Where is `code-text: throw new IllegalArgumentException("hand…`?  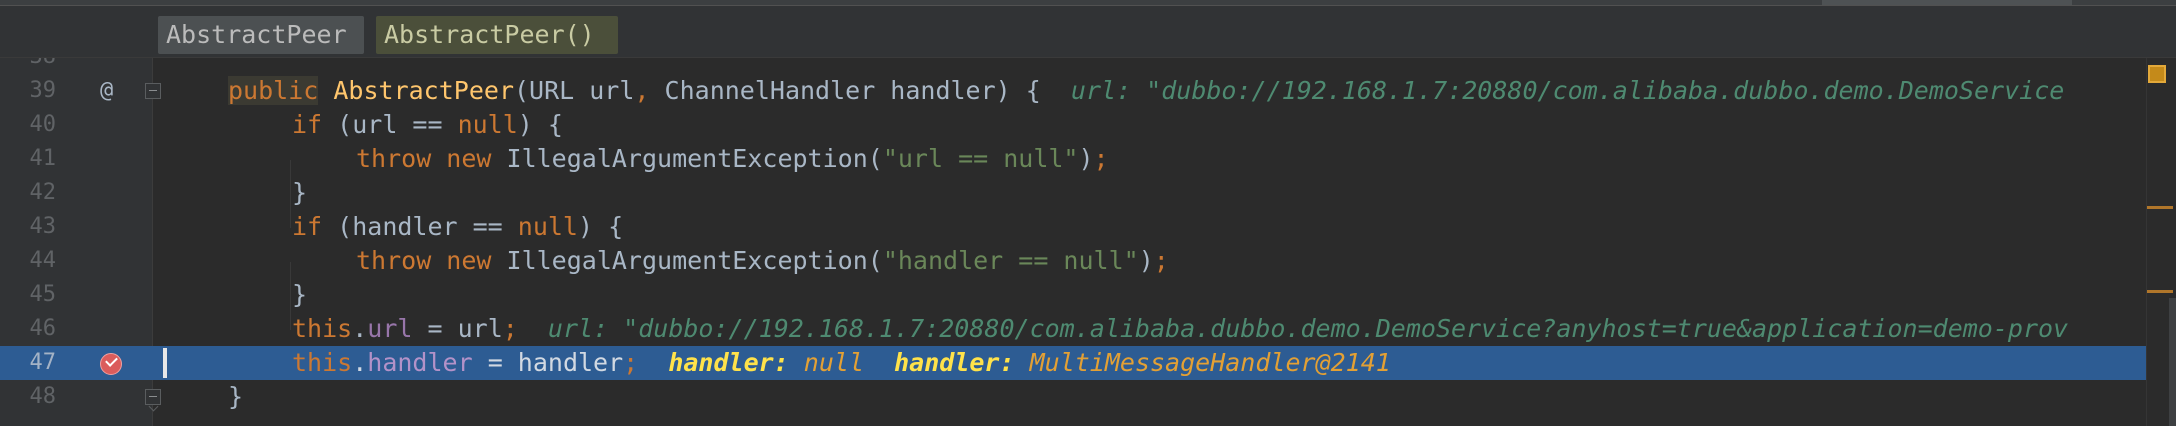
code-text: throw new IllegalArgumentException("hand… is located at coordinates (762, 261).